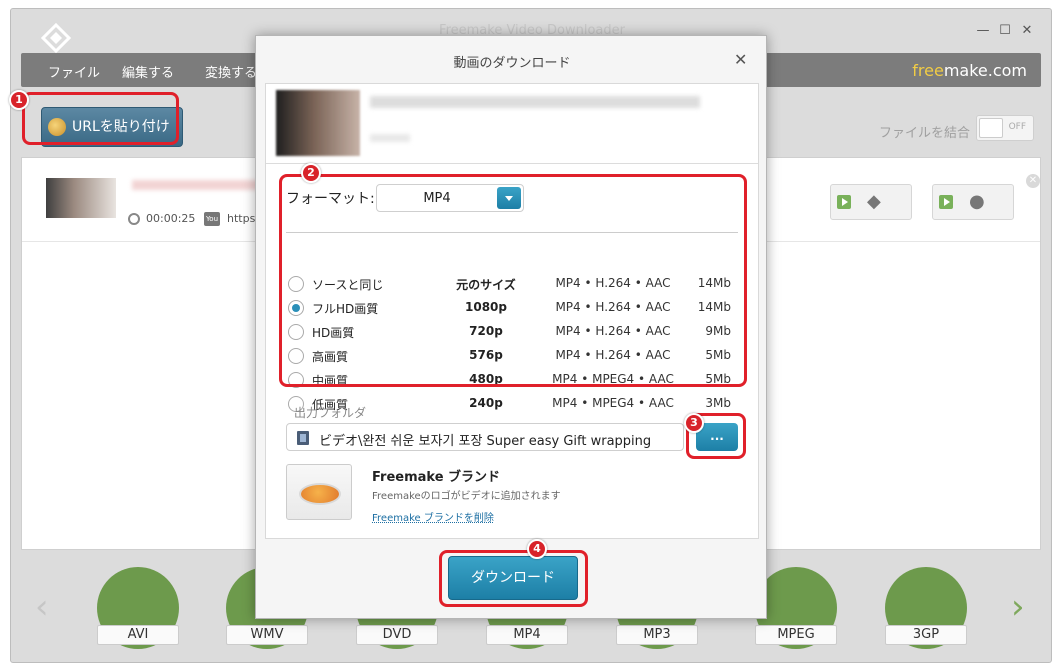 The width and height of the screenshot is (1060, 670). What do you see at coordinates (311, 173) in the screenshot?
I see `step-badge-2: 2` at bounding box center [311, 173].